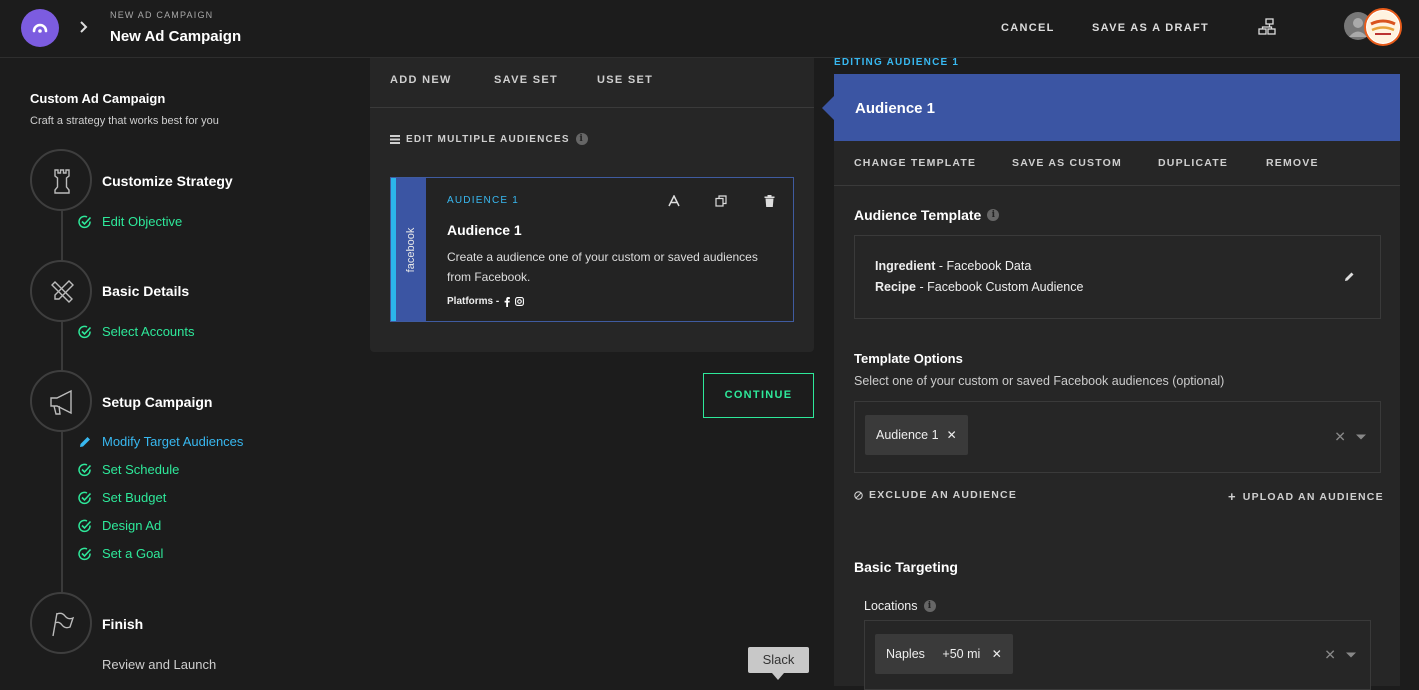  I want to click on step-item-review-and-launch: Review and Launch, so click(159, 664).